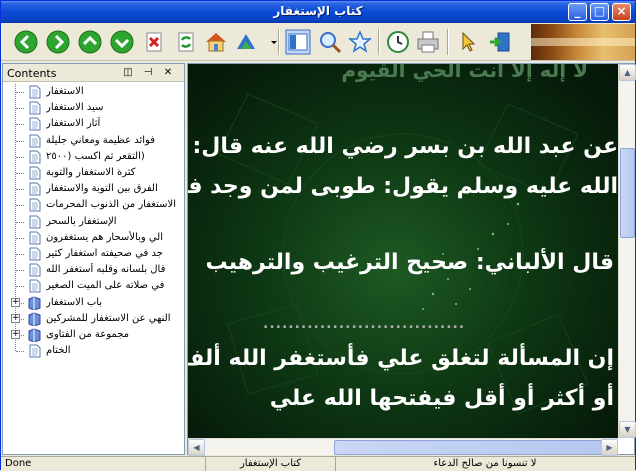  I want to click on scroll-thumb-vertical, so click(627, 193).